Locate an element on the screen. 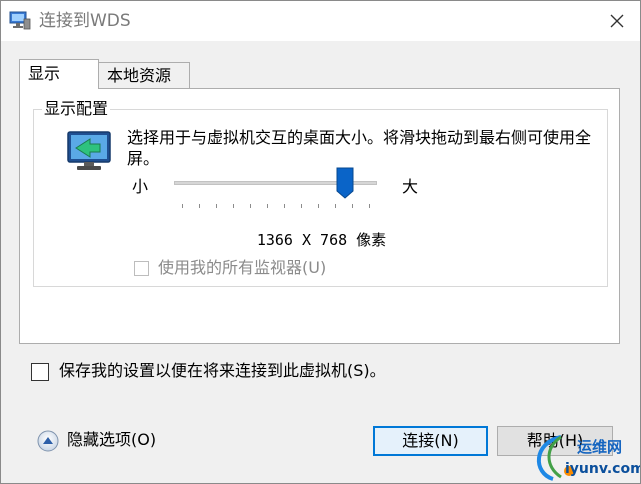 Image resolution: width=641 pixels, height=484 pixels. all-monitors-checkbox is located at coordinates (141, 268).